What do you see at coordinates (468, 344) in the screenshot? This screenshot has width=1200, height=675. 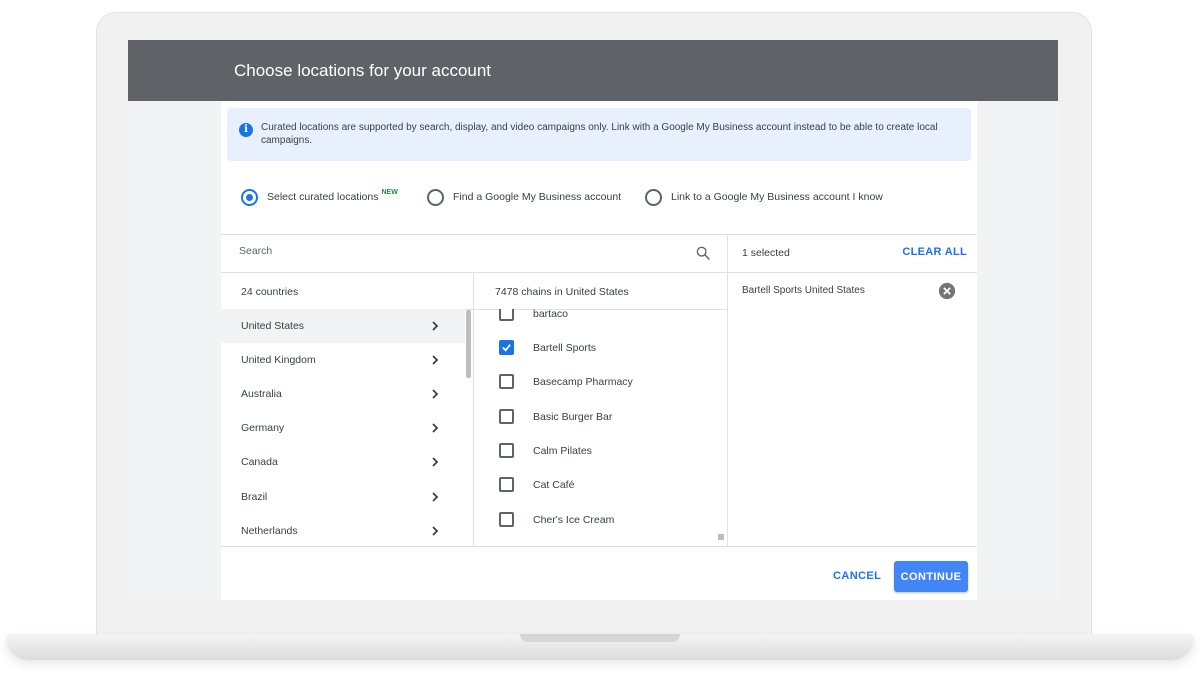 I see `country-list-scrollbar` at bounding box center [468, 344].